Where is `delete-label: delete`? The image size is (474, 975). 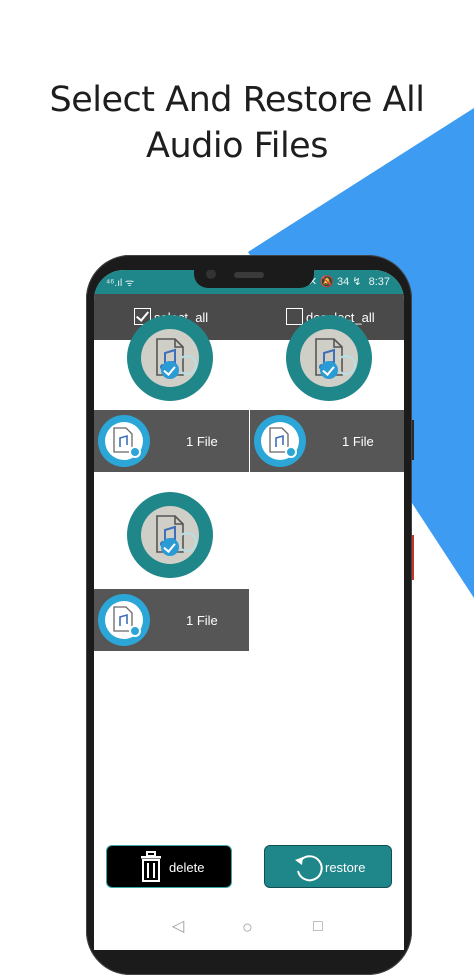
delete-label: delete is located at coordinates (187, 867).